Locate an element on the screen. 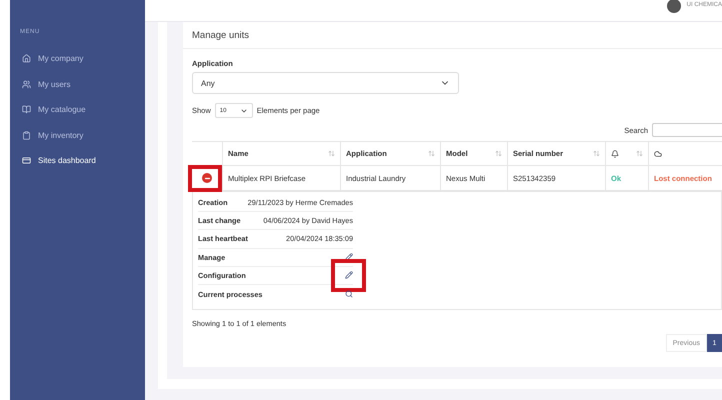  bell-icon is located at coordinates (615, 154).